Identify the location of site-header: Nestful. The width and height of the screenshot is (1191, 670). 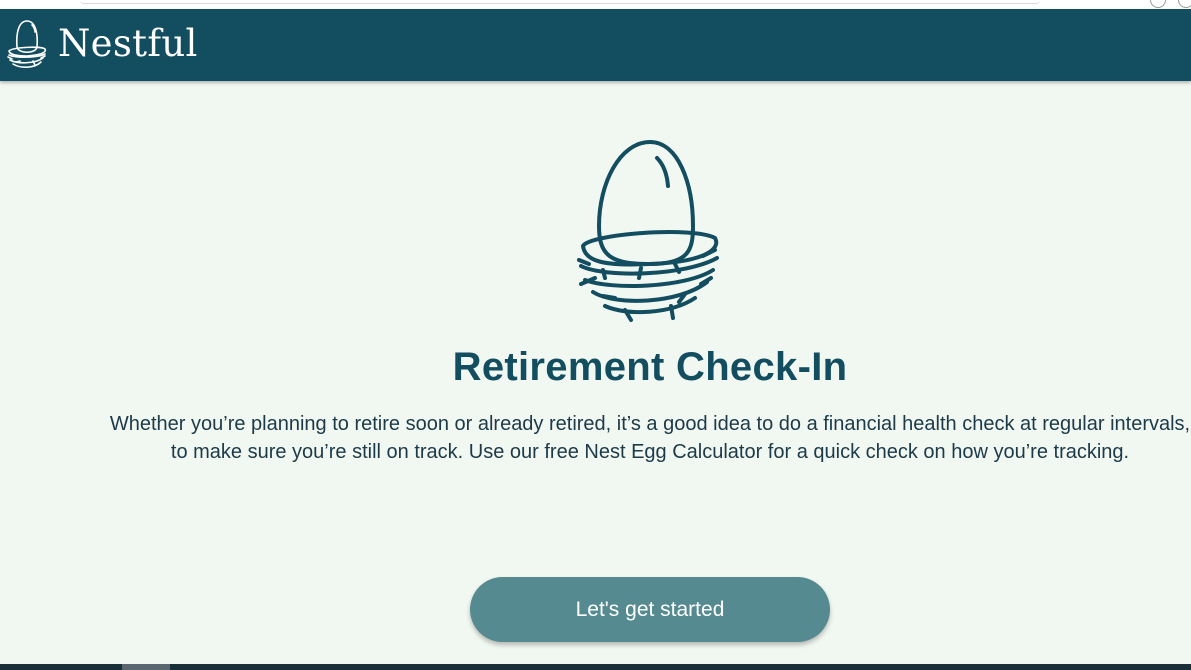
(595, 45).